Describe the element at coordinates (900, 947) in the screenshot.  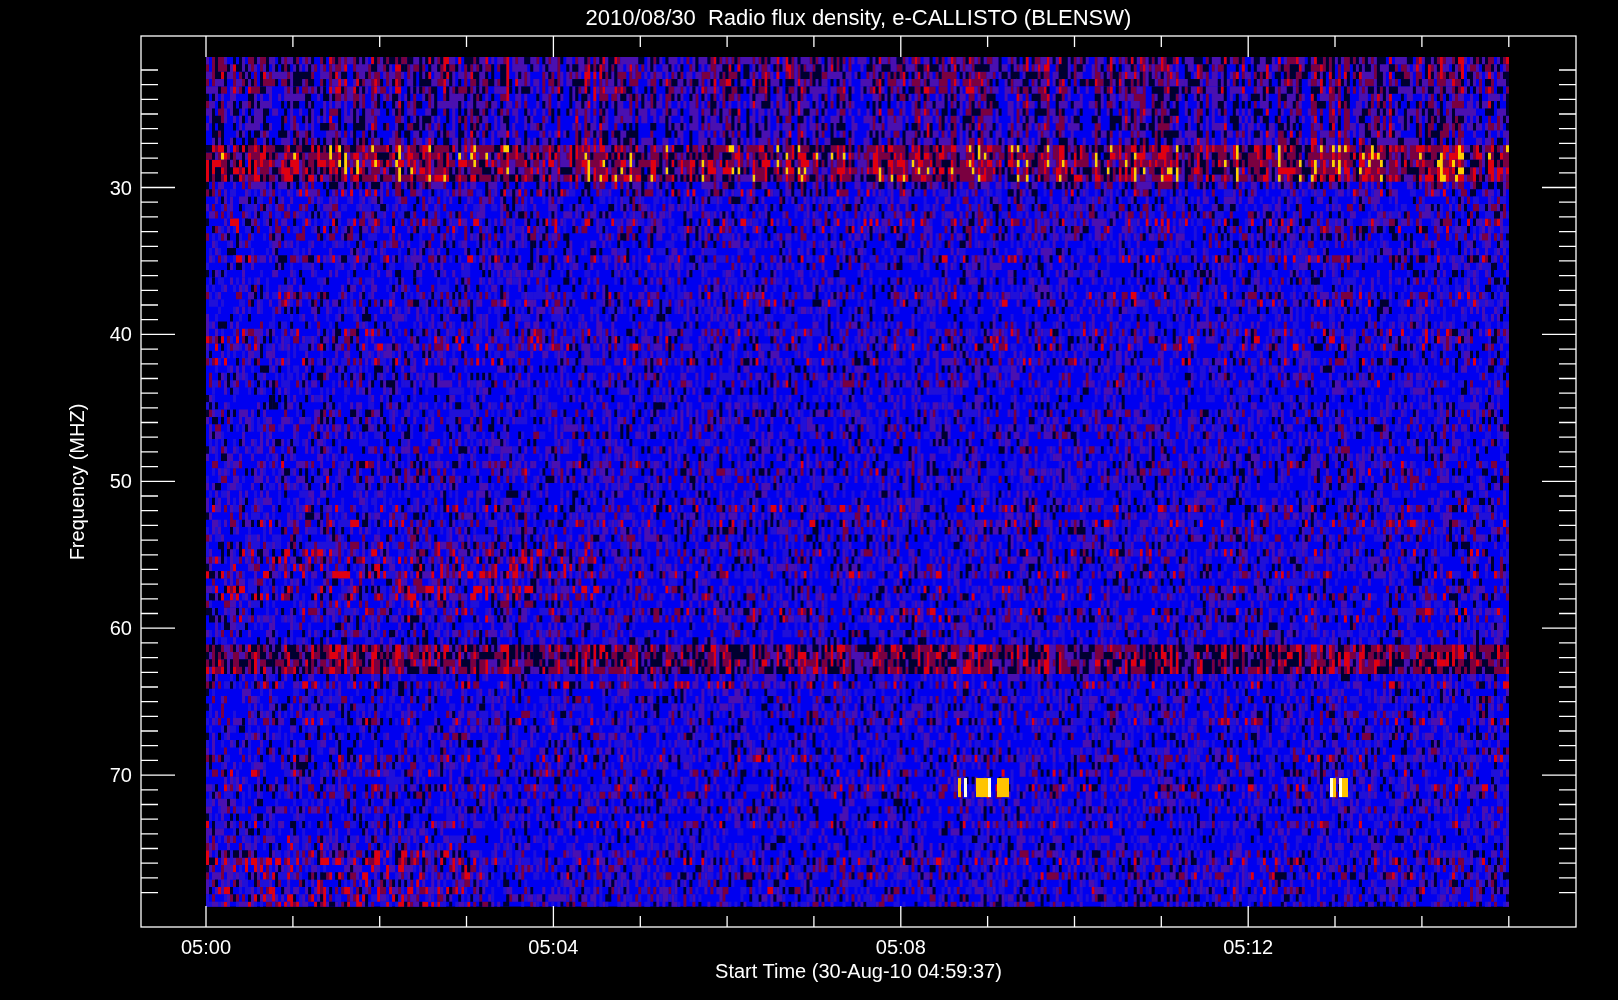
I see `x-tick-label: 05:08` at that location.